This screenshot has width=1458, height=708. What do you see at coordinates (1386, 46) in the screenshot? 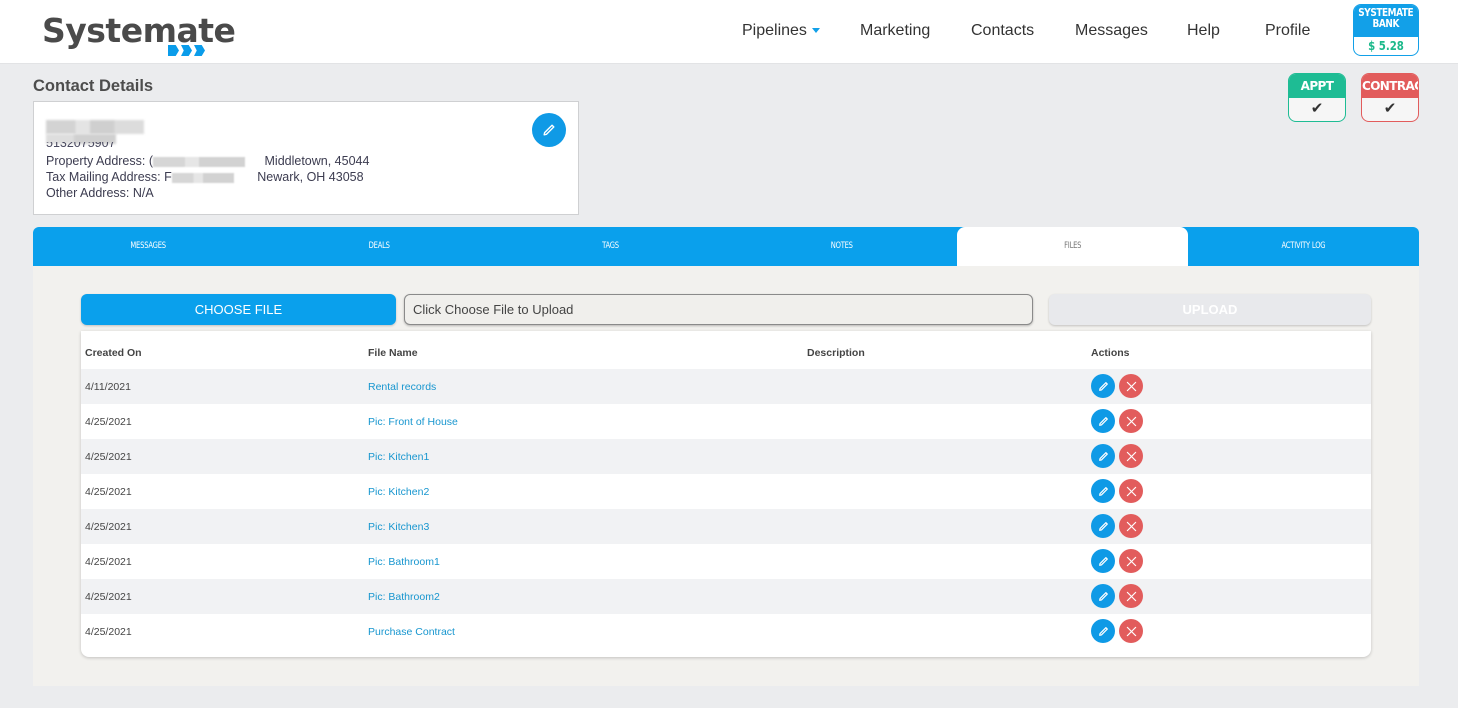
I see `bank-balance: $ 5.28` at bounding box center [1386, 46].